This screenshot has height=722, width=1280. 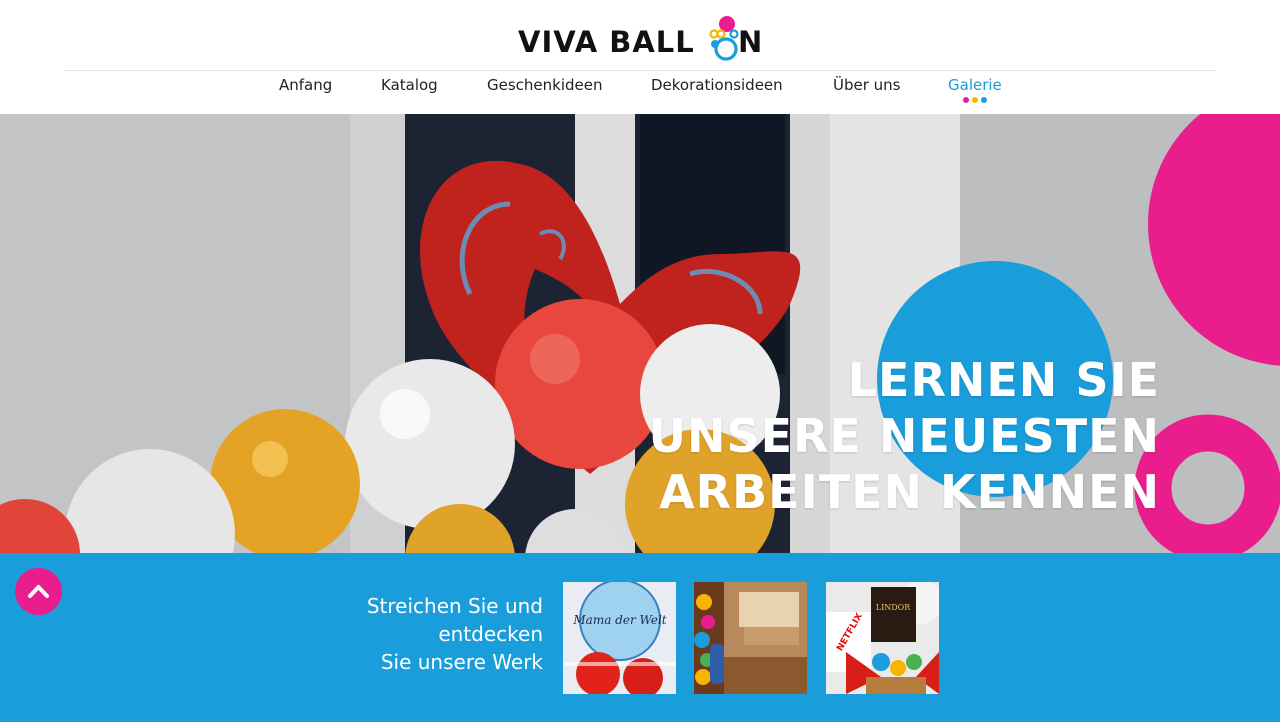 What do you see at coordinates (909, 492) in the screenshot?
I see `hero-title-line: ARBEITEN KENNEN` at bounding box center [909, 492].